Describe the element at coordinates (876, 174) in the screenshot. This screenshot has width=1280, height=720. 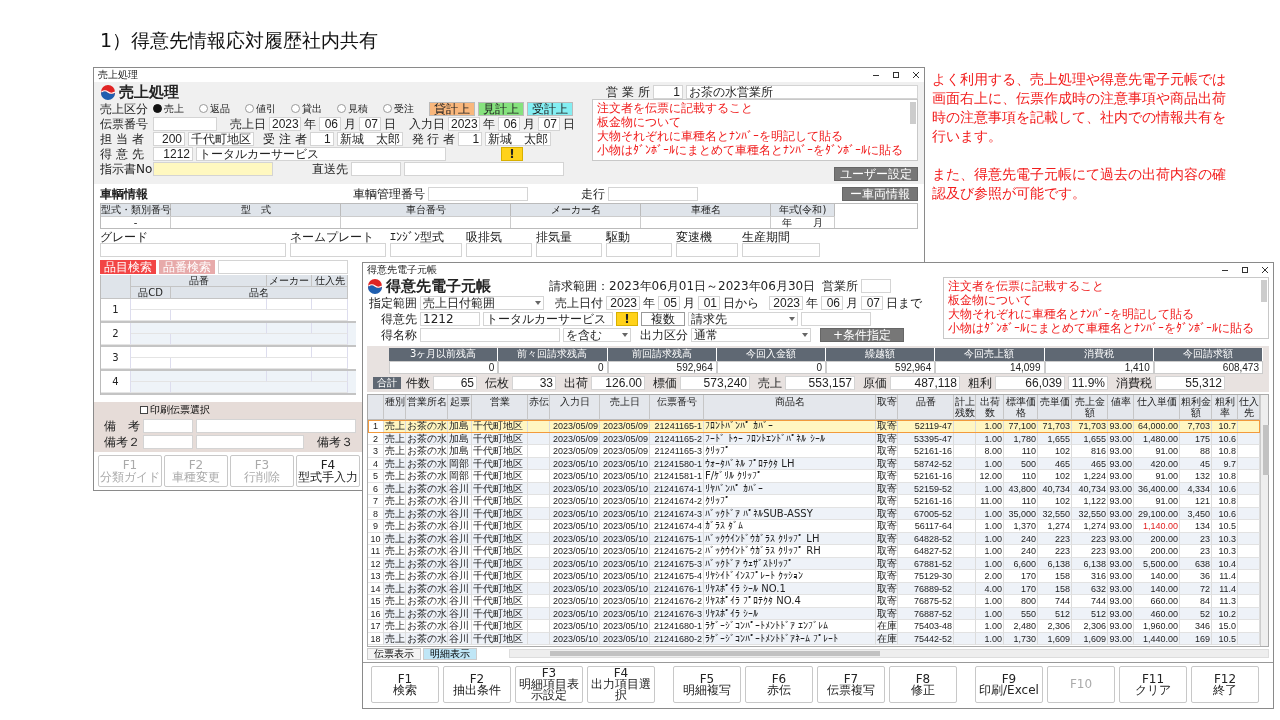
I see `user-settings-button: ユーザー設定` at that location.